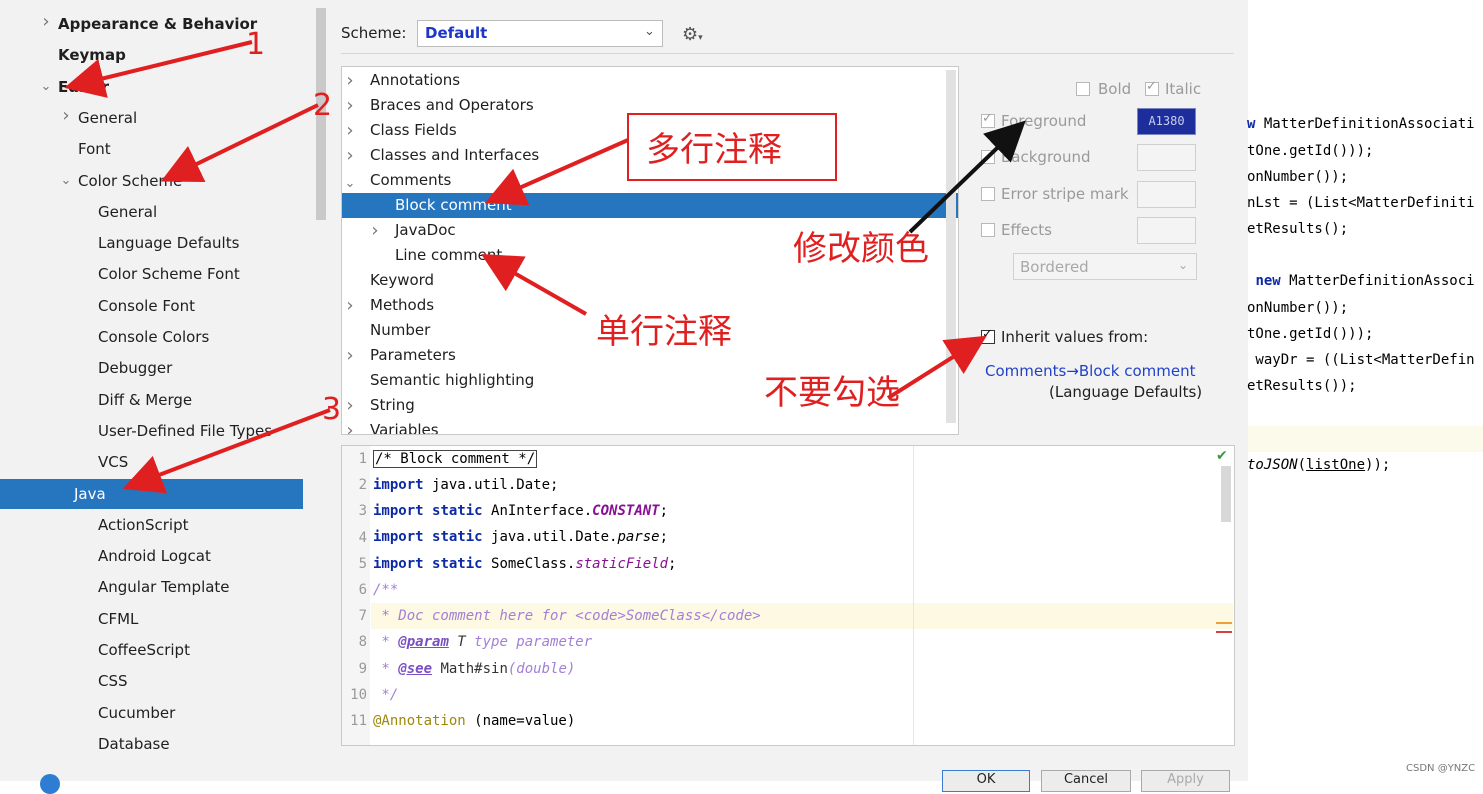  Describe the element at coordinates (1166, 230) in the screenshot. I see `effects-color-swatch` at that location.